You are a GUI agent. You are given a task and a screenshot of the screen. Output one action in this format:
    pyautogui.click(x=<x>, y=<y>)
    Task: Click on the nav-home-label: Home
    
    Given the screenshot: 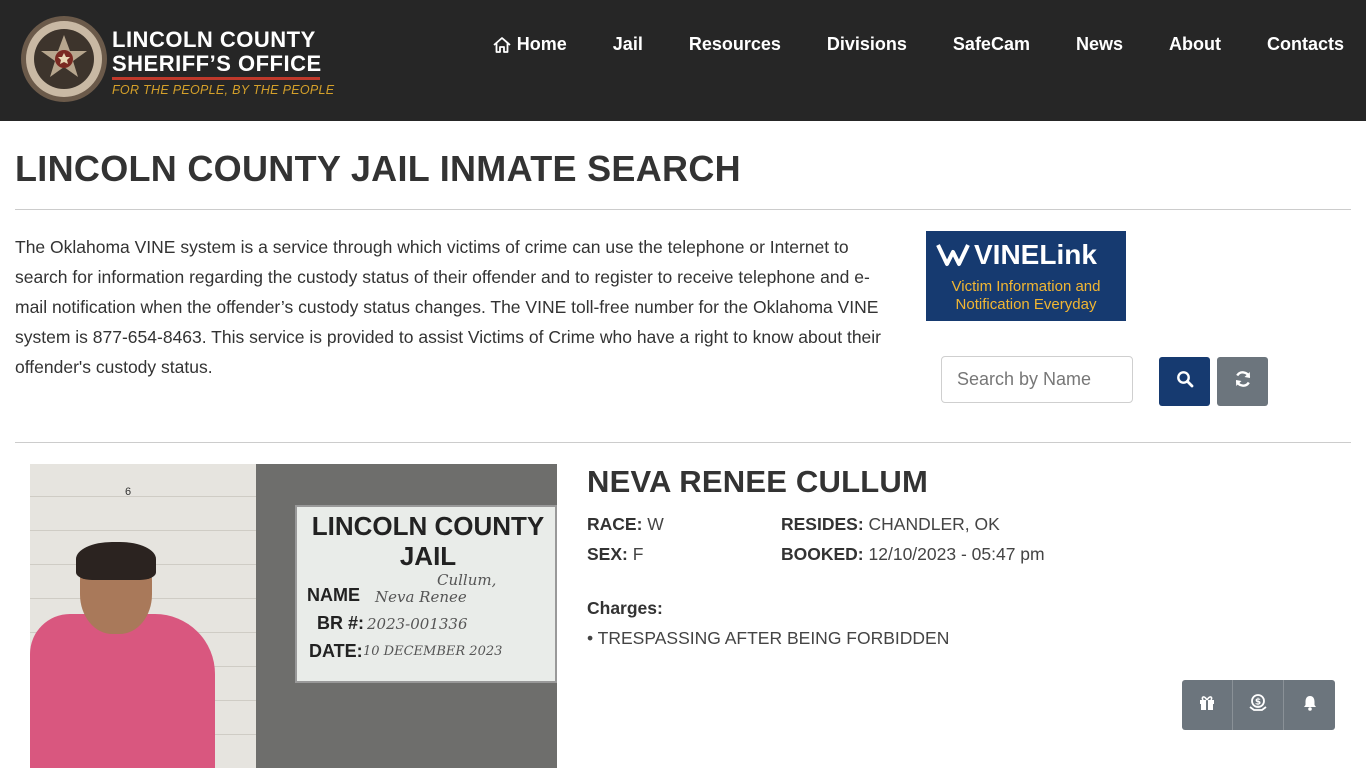 What is the action you would take?
    pyautogui.click(x=541, y=44)
    